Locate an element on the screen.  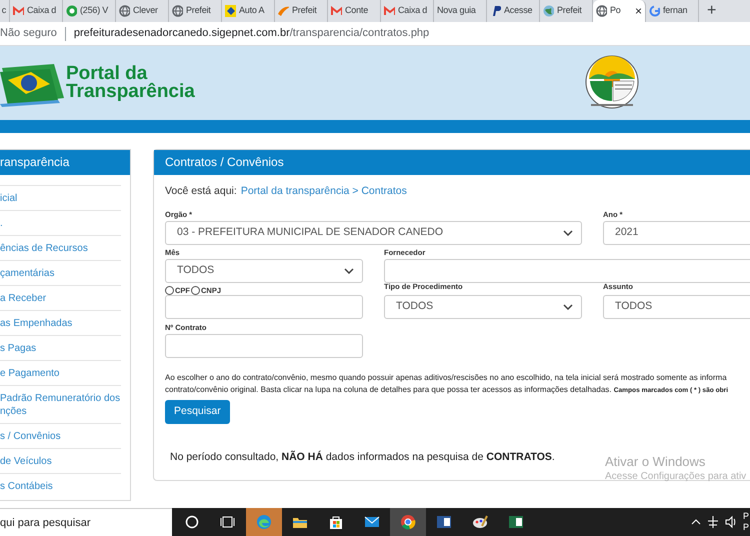
swoosh-icon is located at coordinates (283, 11).